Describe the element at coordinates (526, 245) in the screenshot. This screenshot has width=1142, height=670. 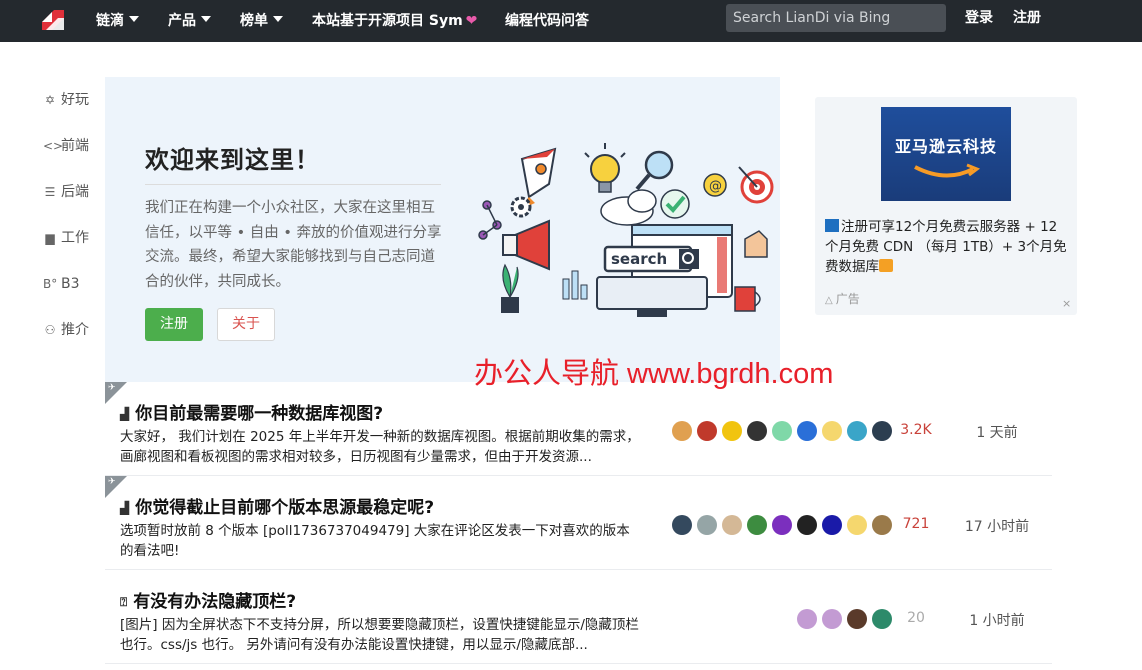
I see `megaphone-icon` at that location.